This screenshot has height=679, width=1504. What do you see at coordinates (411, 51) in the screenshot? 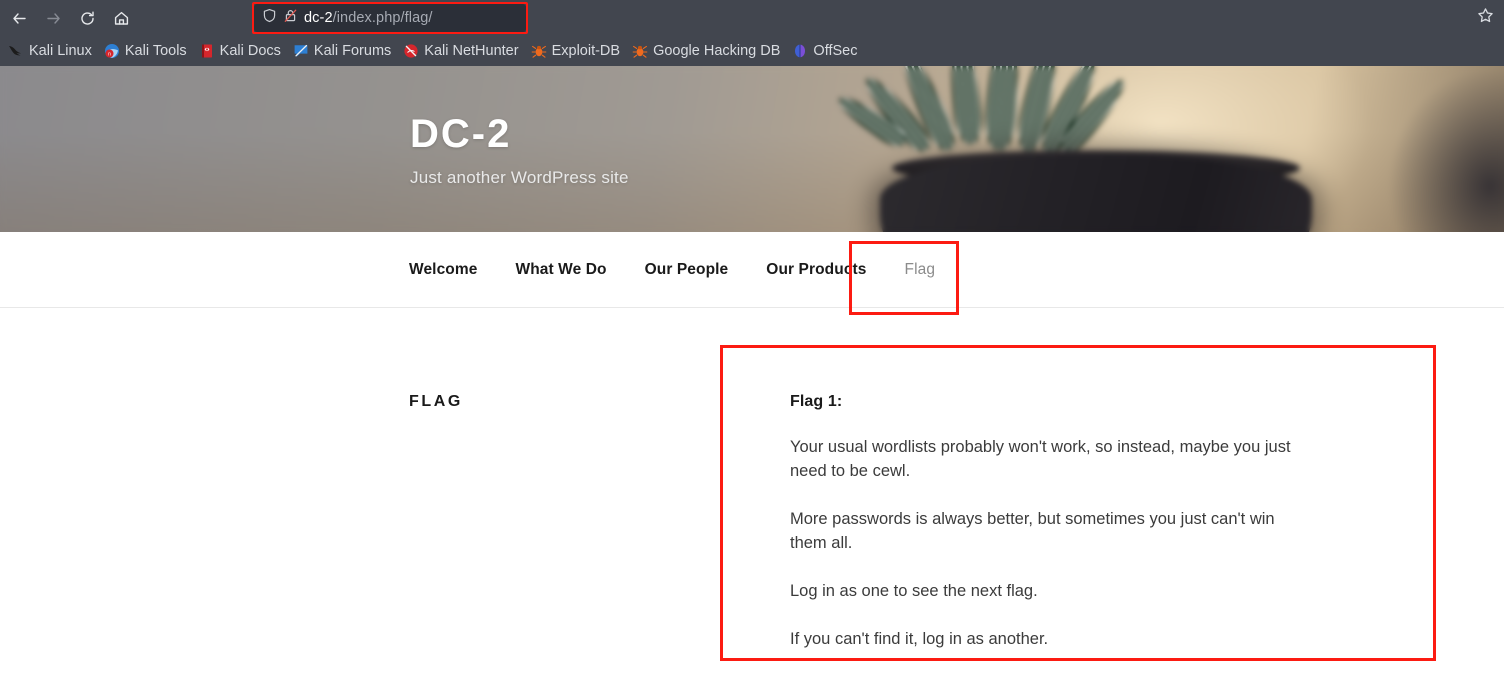
I see `kali-nethunter-icon` at bounding box center [411, 51].